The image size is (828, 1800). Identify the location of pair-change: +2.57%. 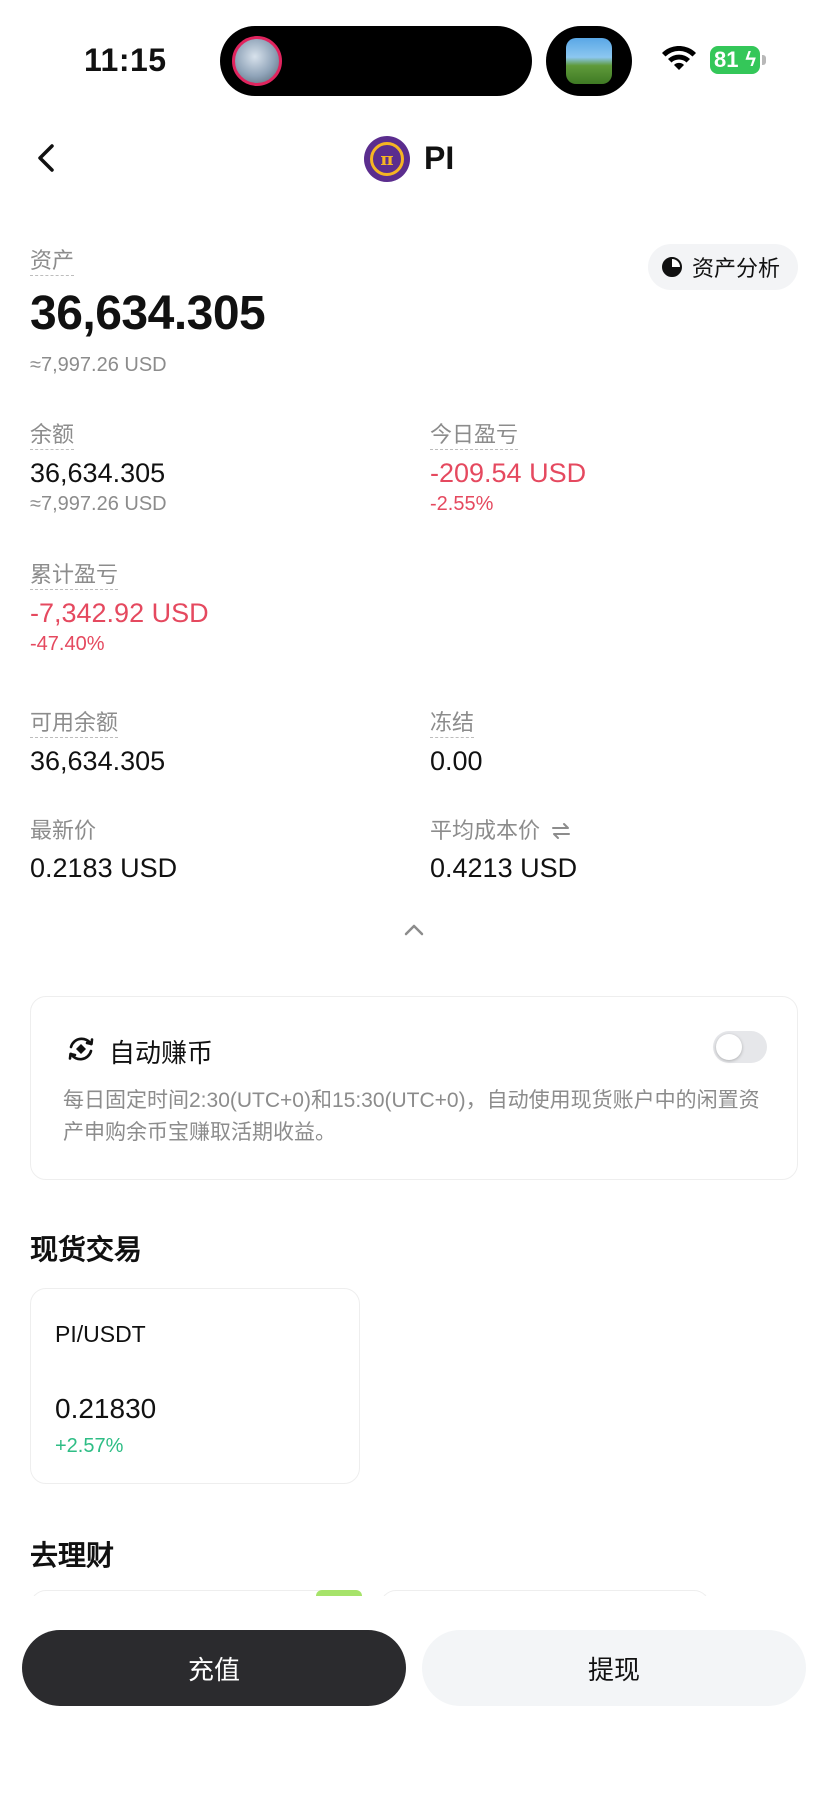
(89, 1446).